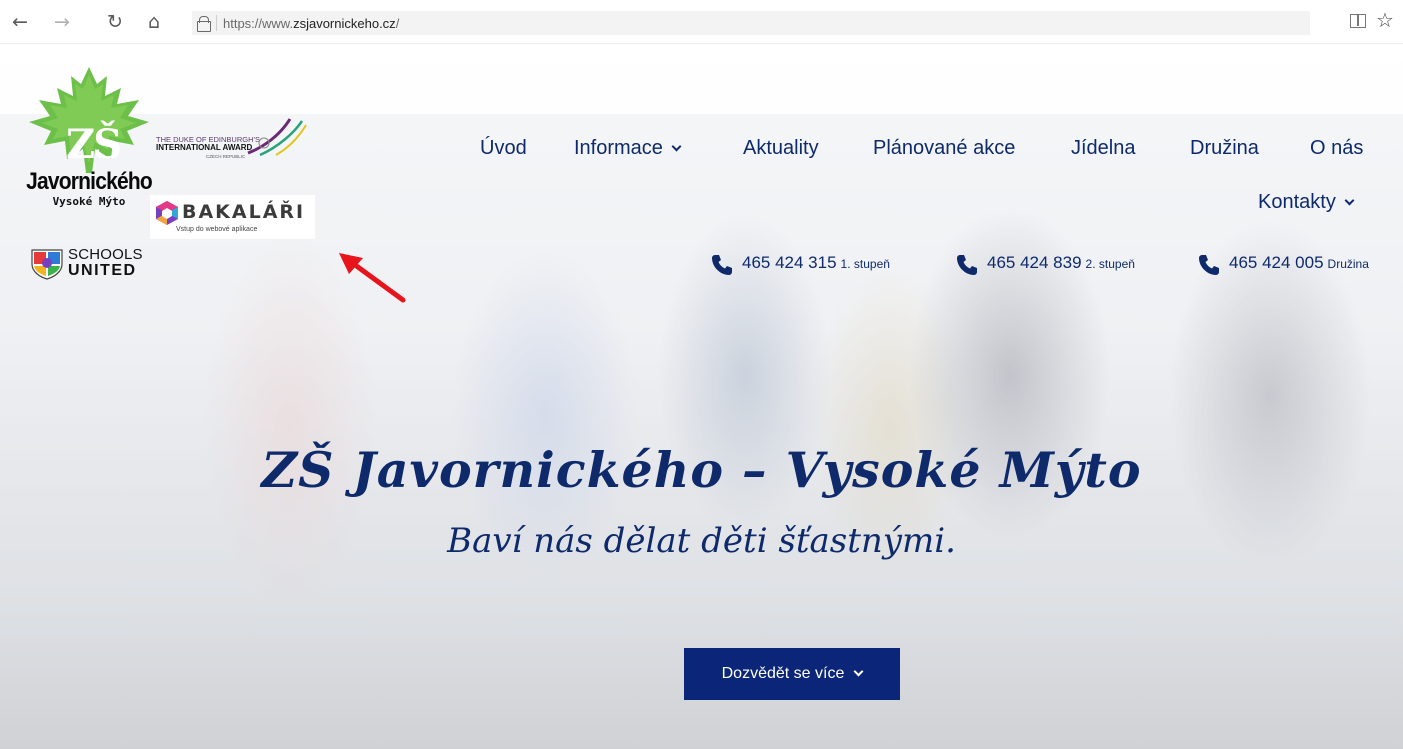 This screenshot has width=1403, height=749. I want to click on forward-icon: →, so click(62, 22).